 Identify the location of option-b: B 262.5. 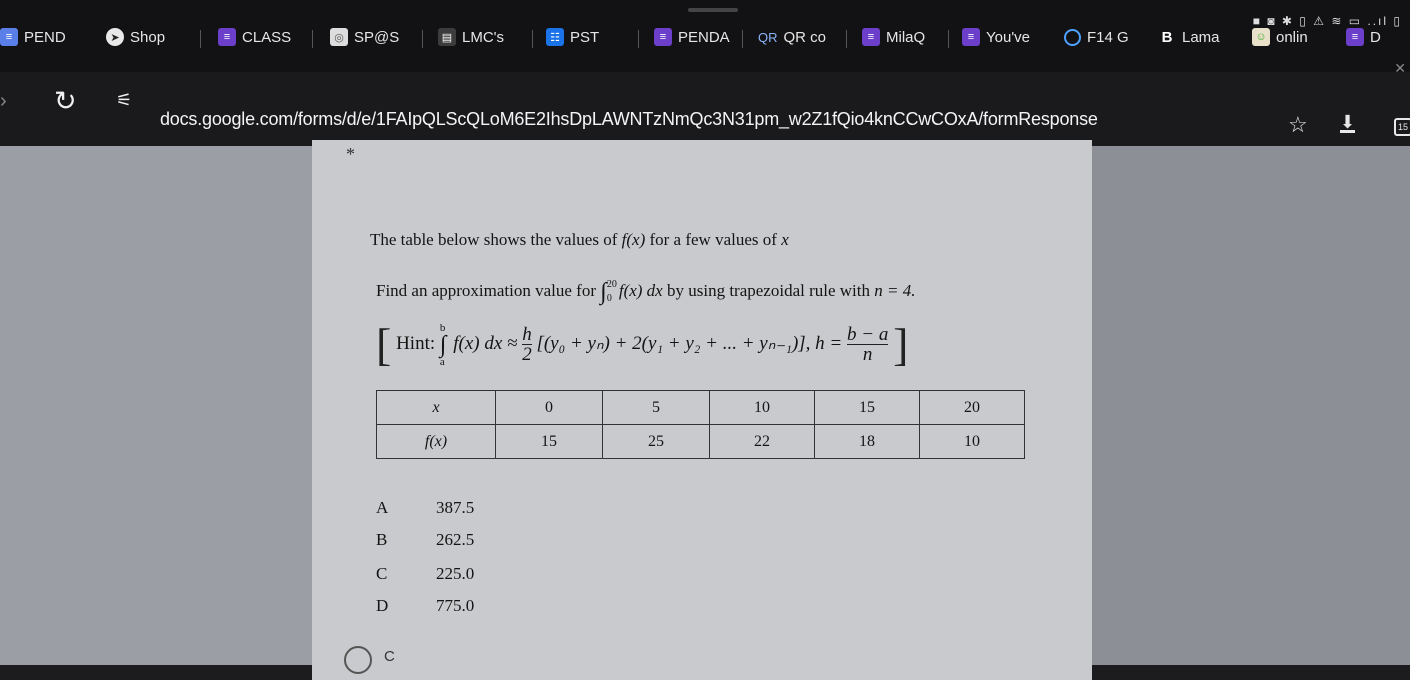
(425, 539).